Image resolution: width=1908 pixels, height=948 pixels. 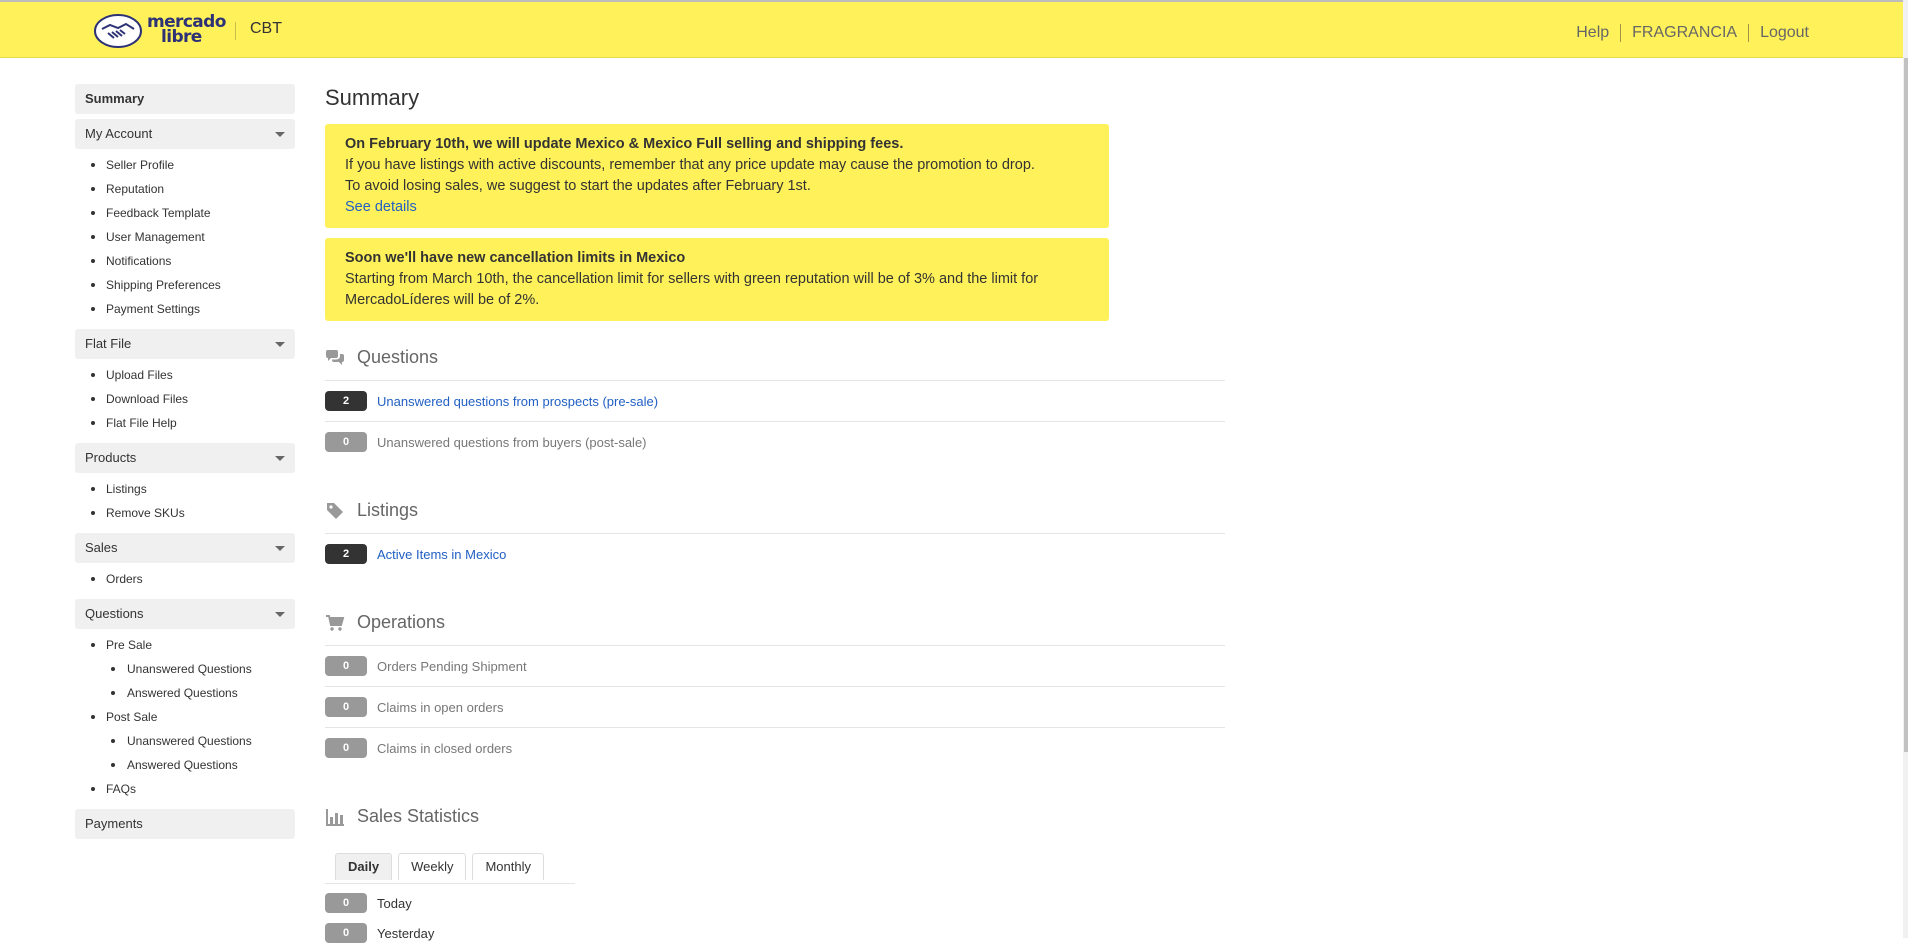 What do you see at coordinates (185, 515) in the screenshot?
I see `sidebar-item-remove-skus: Remove SKUs` at bounding box center [185, 515].